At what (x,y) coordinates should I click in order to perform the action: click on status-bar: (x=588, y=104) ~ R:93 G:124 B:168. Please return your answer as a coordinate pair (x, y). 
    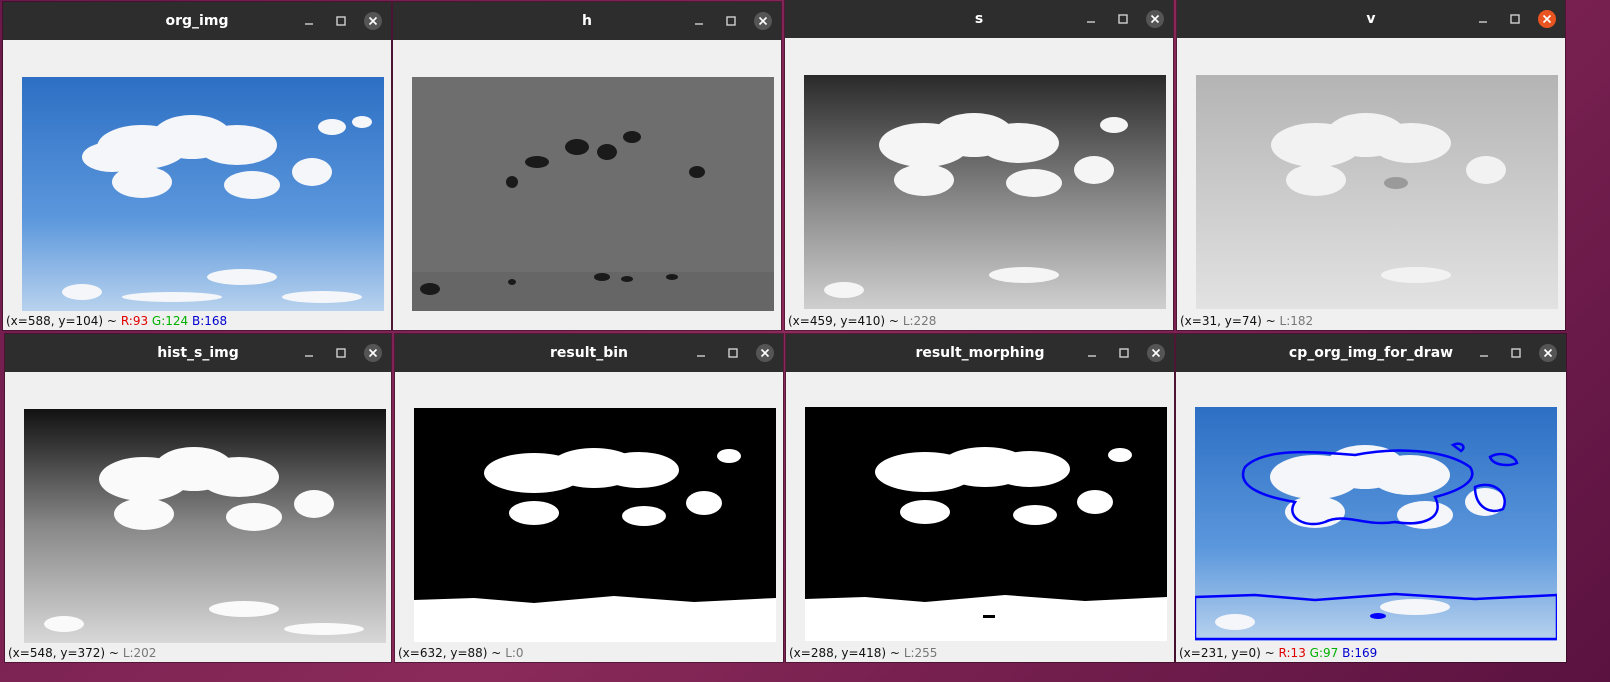
    Looking at the image, I should click on (116, 321).